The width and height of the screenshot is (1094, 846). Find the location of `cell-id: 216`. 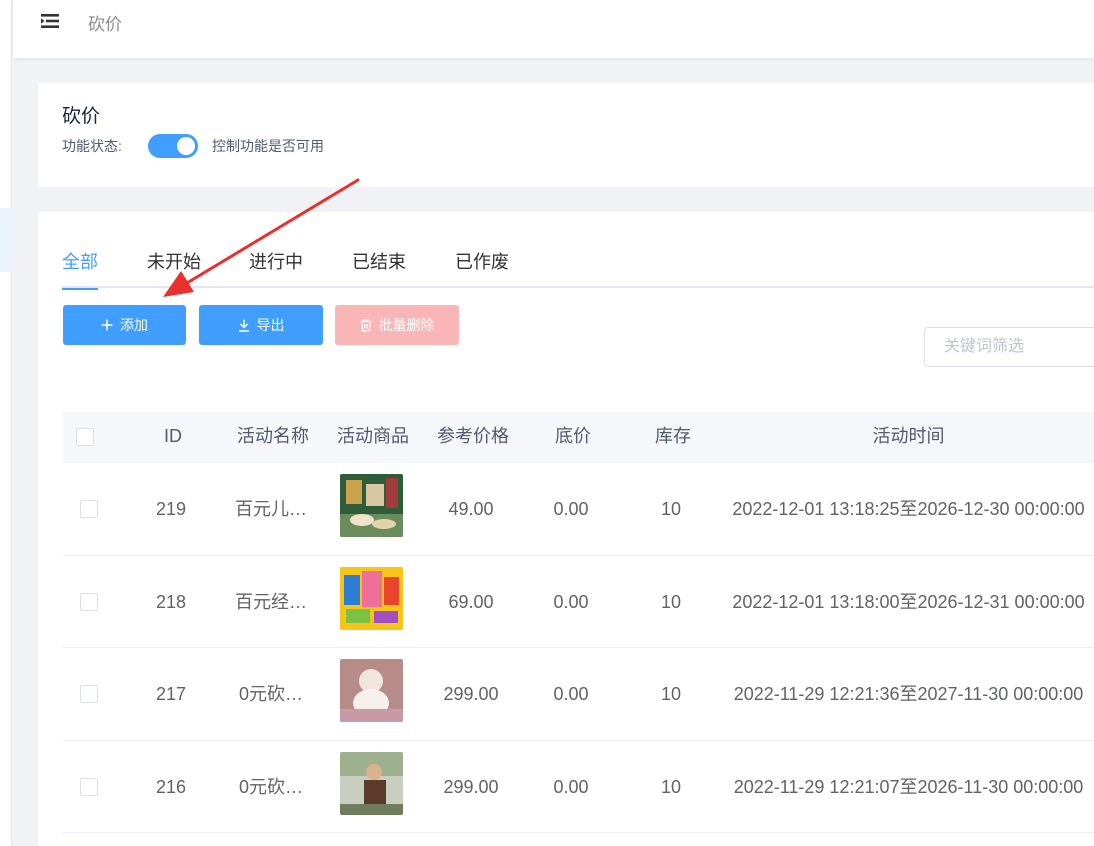

cell-id: 216 is located at coordinates (171, 786).